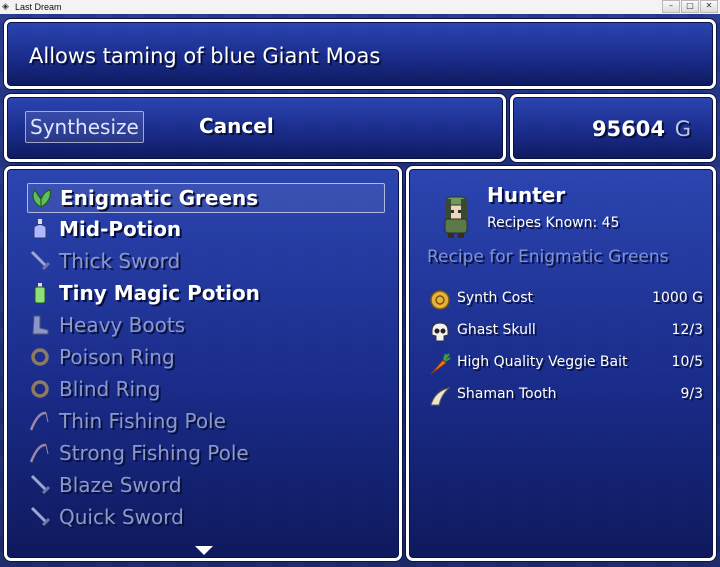 Image resolution: width=720 pixels, height=567 pixels. I want to click on list-item-label: Quick Sword, so click(121, 517).